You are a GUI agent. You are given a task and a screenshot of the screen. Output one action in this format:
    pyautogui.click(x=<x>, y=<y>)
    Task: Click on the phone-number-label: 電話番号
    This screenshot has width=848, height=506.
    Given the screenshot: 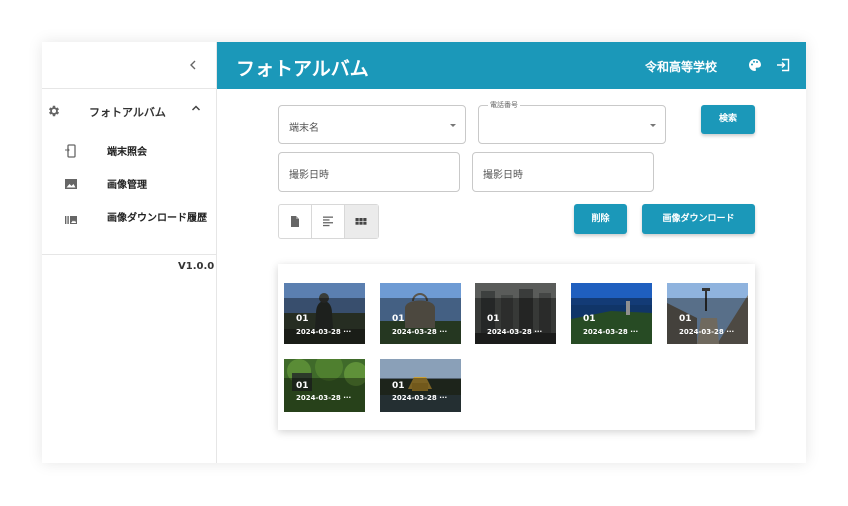 What is the action you would take?
    pyautogui.click(x=504, y=105)
    